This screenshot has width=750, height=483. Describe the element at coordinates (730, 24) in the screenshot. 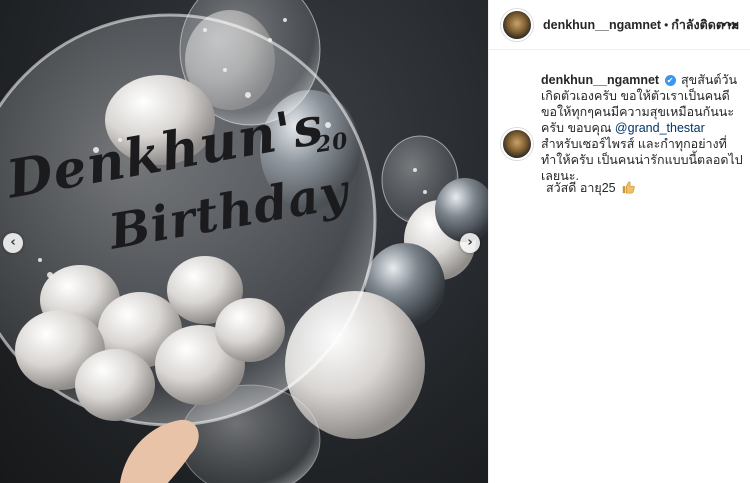

I see `more-options-icon: •••` at that location.